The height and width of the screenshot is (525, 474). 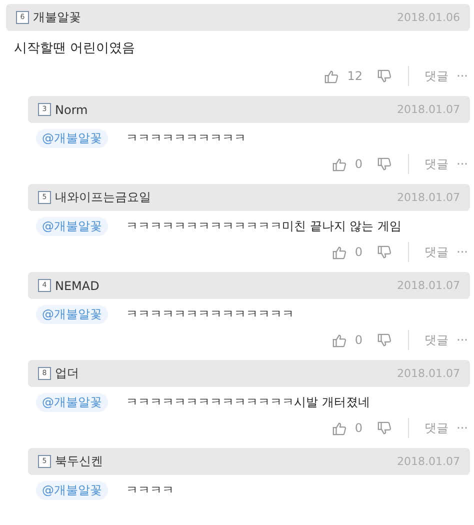 What do you see at coordinates (210, 314) in the screenshot?
I see `reply-text: ㅋㅋㅋㅋㅋㅋㅋㅋㅋㅋㅋㅋㅋㅋ` at bounding box center [210, 314].